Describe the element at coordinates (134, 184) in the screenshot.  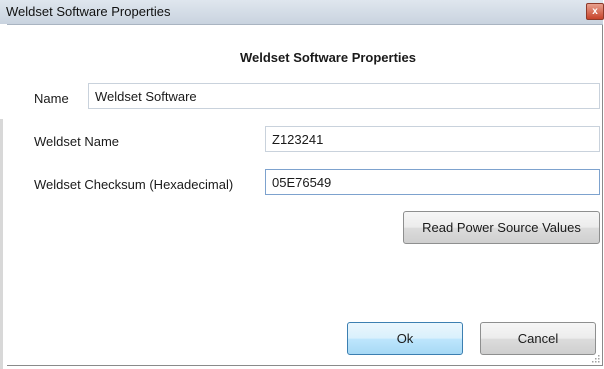
I see `checksum-label: Weldset Checksum (Hexadecimal)` at that location.